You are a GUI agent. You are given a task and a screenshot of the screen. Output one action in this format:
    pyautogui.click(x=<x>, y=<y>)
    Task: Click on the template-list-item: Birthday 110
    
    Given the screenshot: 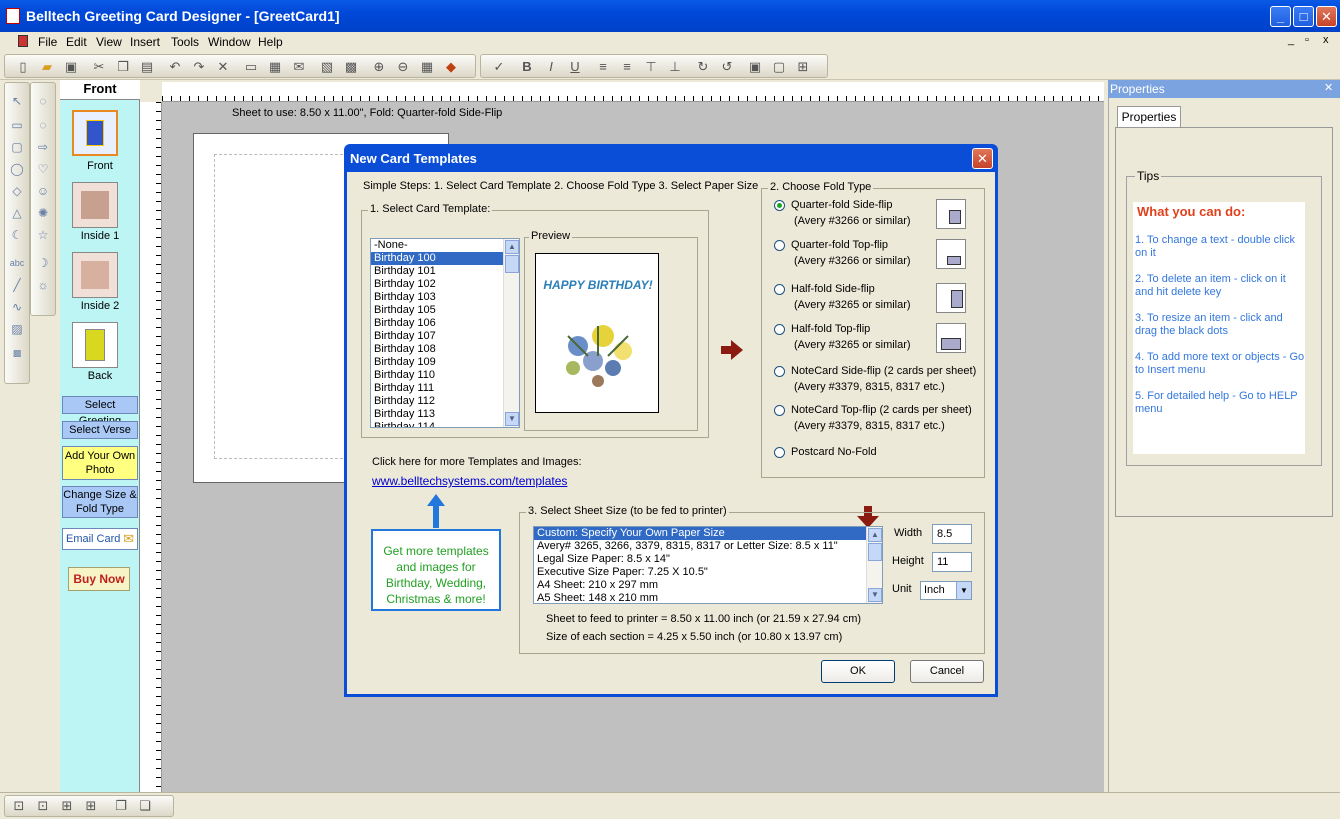 What is the action you would take?
    pyautogui.click(x=445, y=375)
    